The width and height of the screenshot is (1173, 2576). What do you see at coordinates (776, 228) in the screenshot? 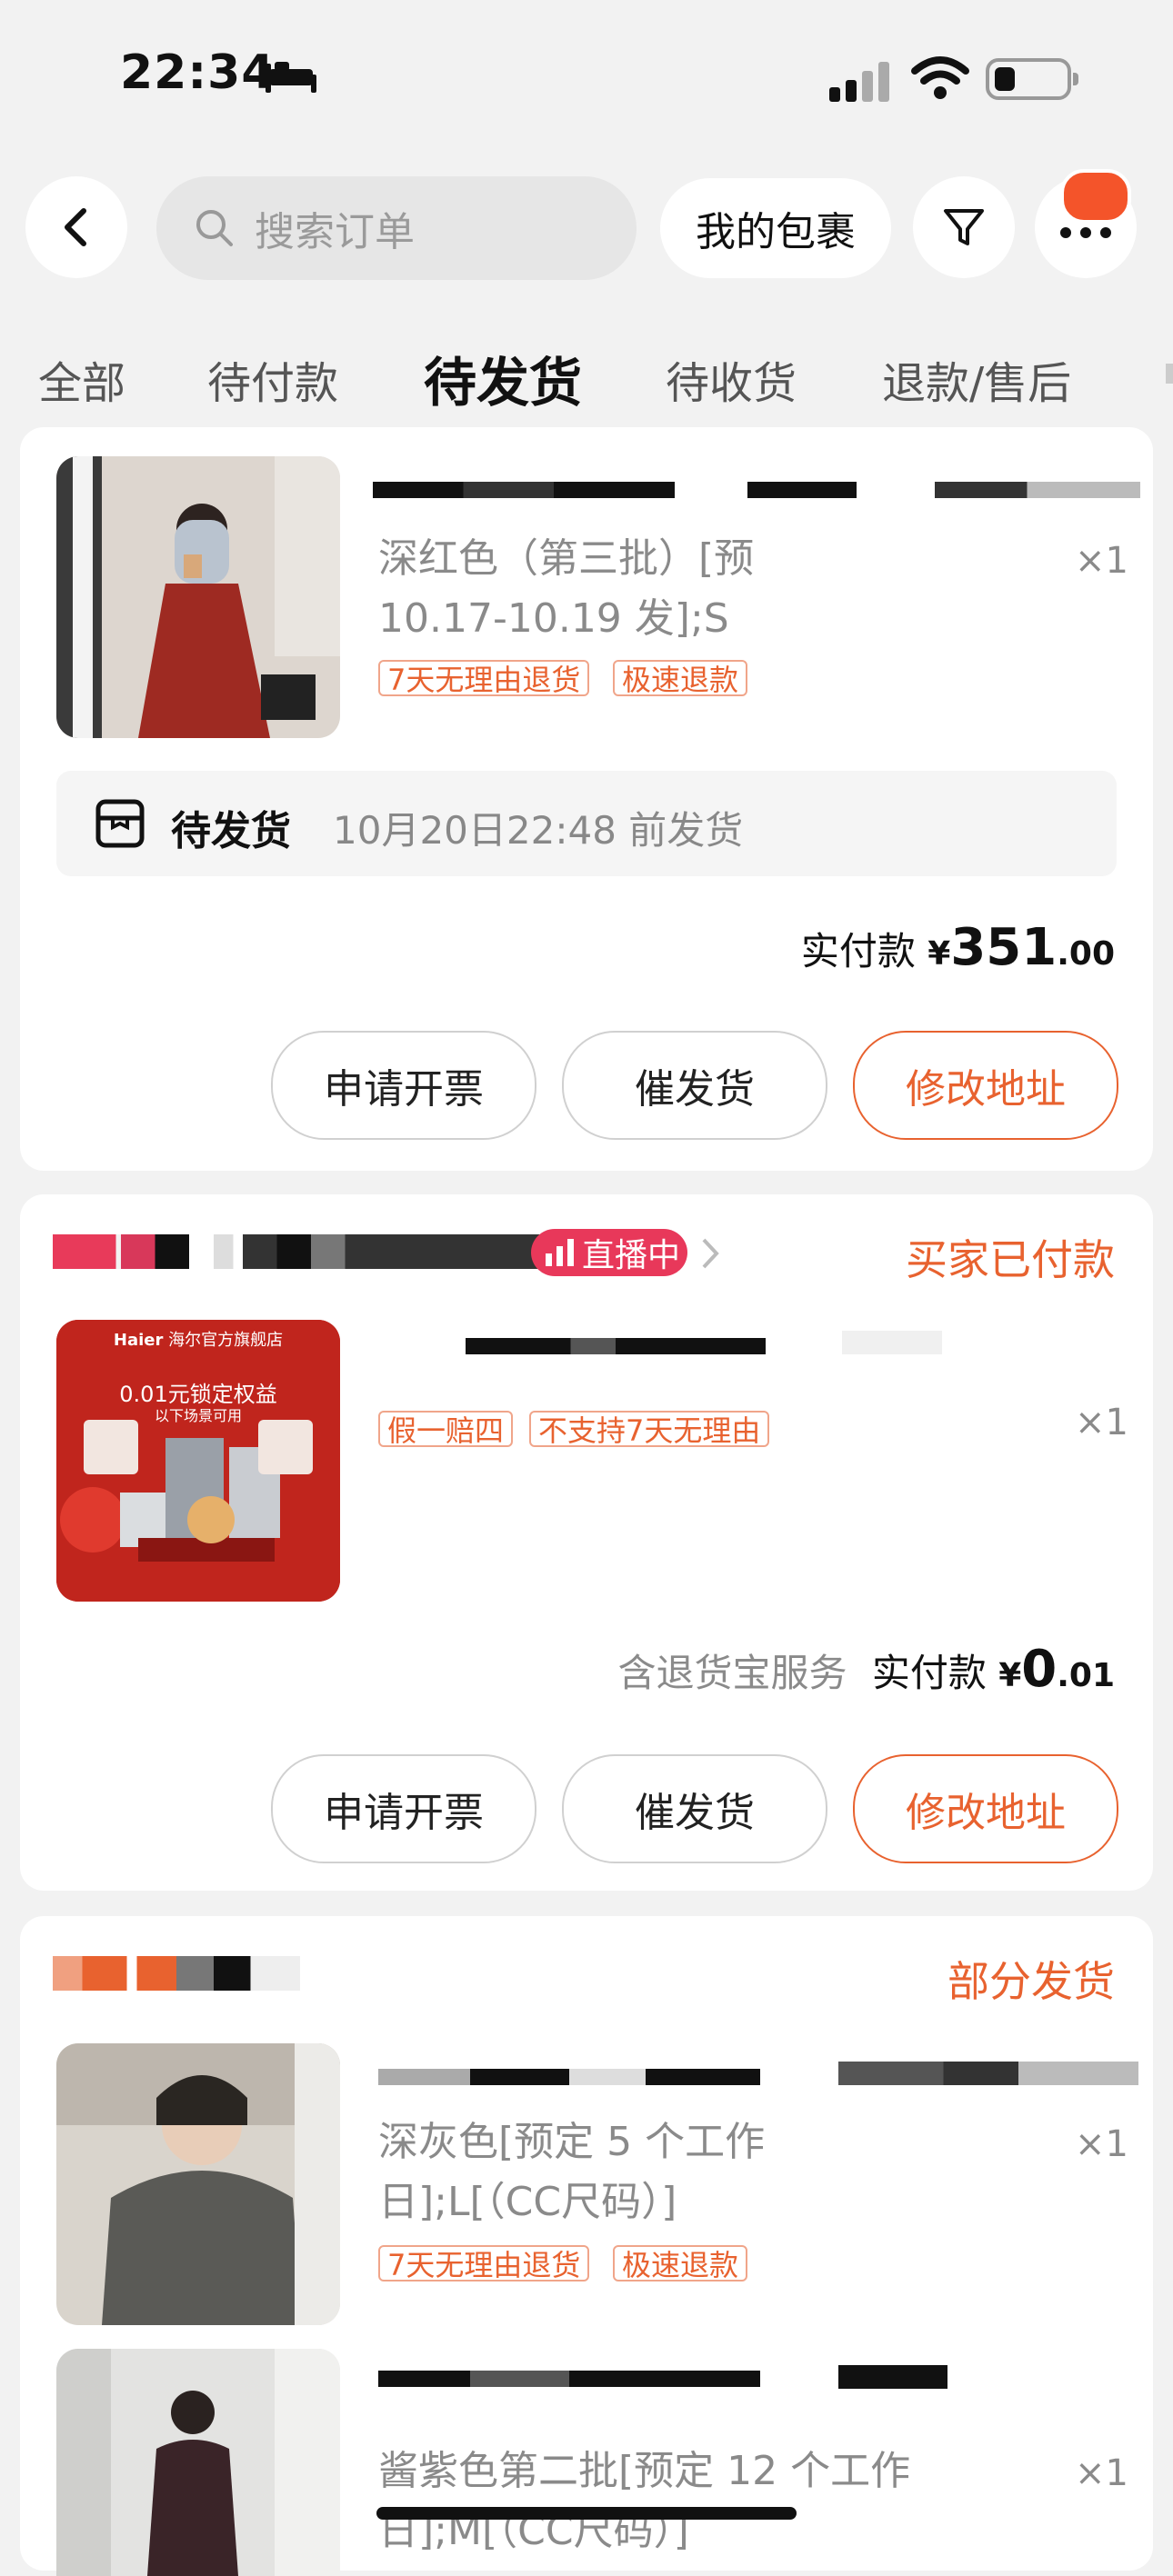
I see `my-packages-button: 我的包裹` at bounding box center [776, 228].